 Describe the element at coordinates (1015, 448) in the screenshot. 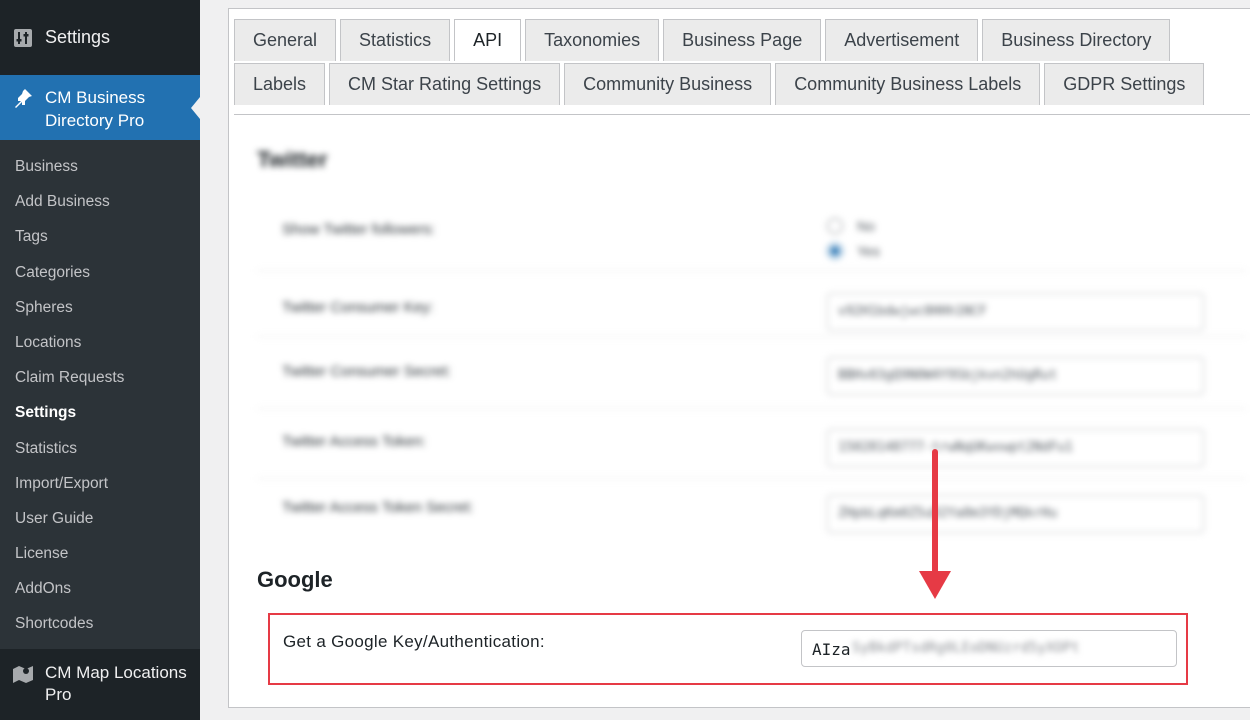

I see `twitter-access-token-input: 15028148777-trwNqUKwvwpt2NdFu1` at that location.